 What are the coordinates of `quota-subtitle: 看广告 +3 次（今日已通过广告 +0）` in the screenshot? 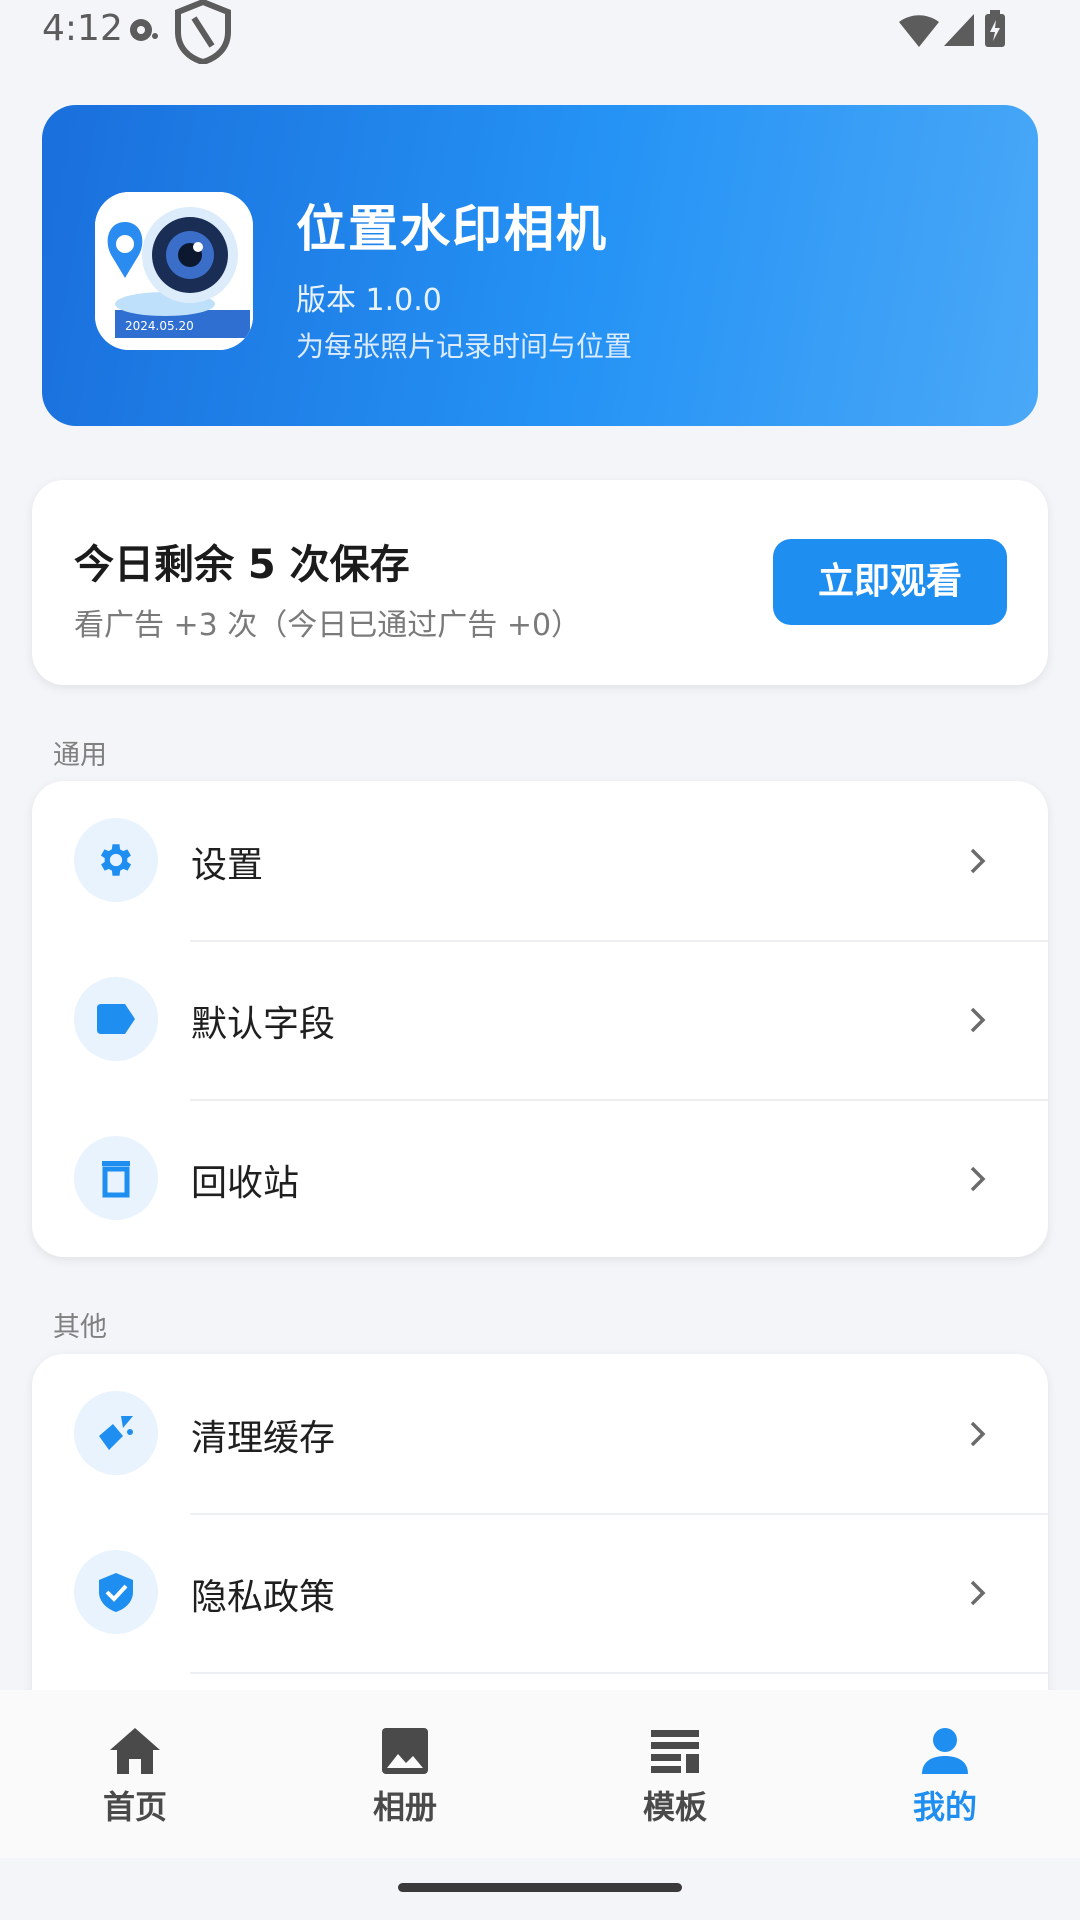 It's located at (328, 625).